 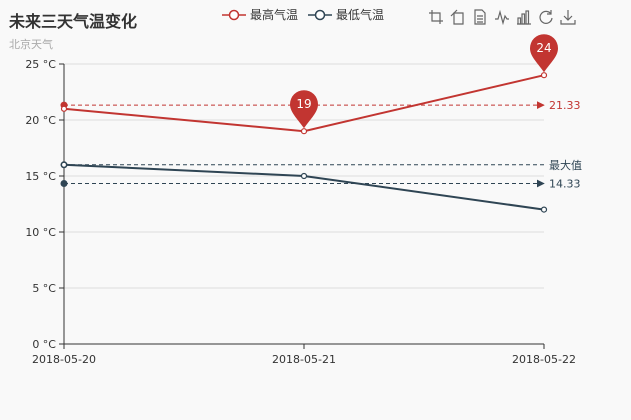 What do you see at coordinates (543, 48) in the screenshot?
I see `markpoint-label: 24` at bounding box center [543, 48].